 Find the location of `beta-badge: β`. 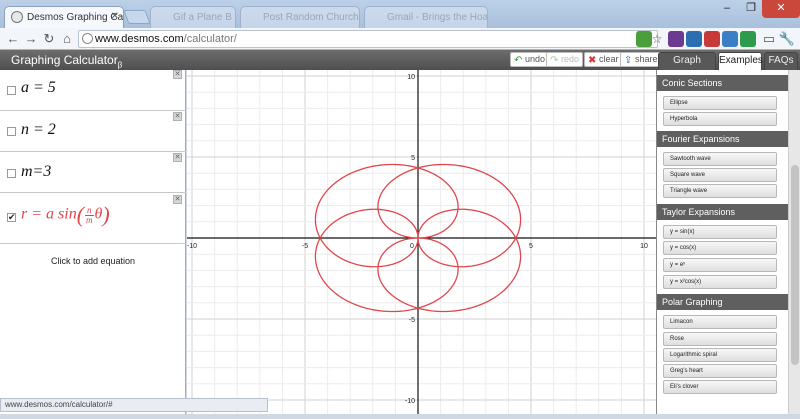

beta-badge: β is located at coordinates (120, 65).